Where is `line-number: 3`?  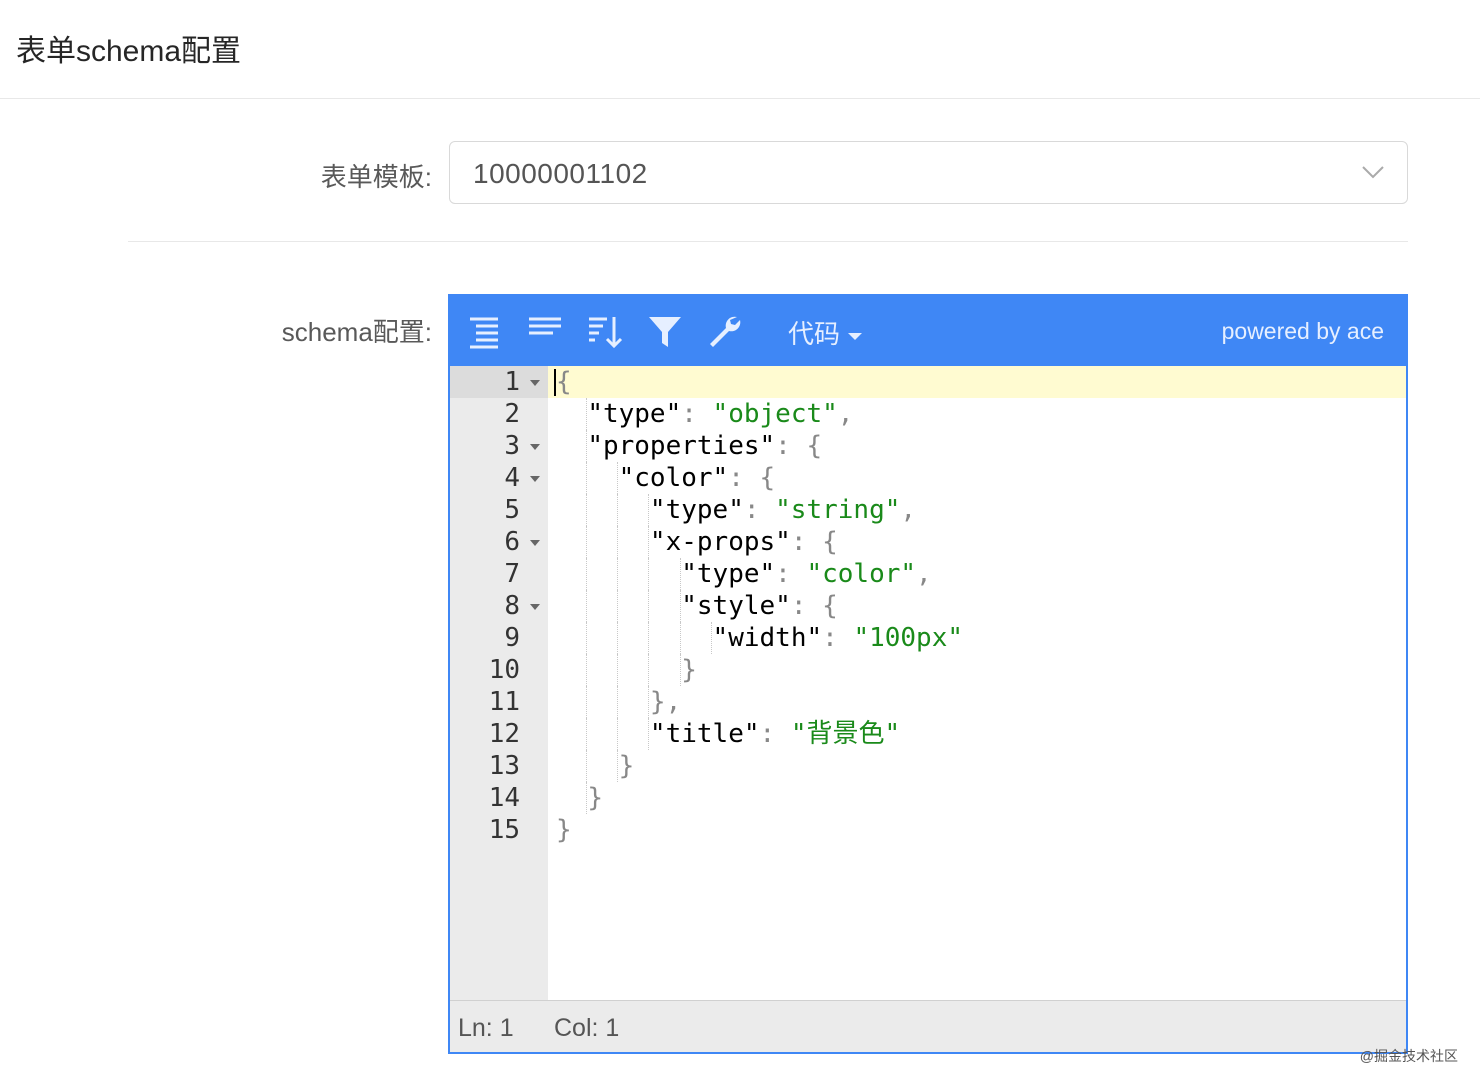 line-number: 3 is located at coordinates (512, 446).